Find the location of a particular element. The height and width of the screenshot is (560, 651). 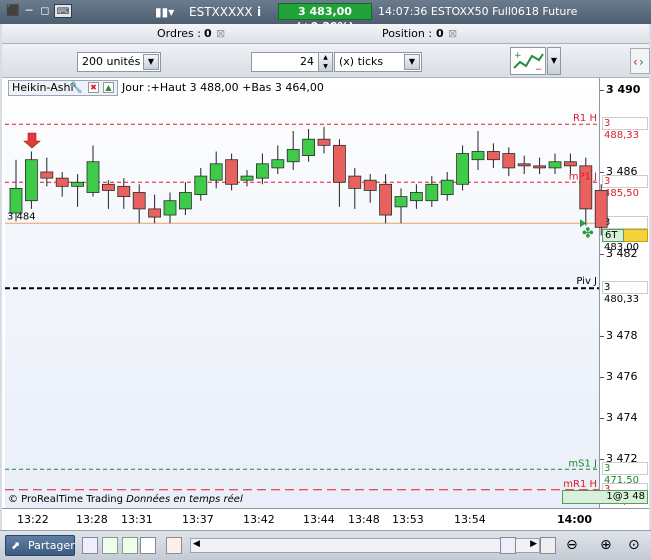

pivot-label: Piv J is located at coordinates (586, 281).